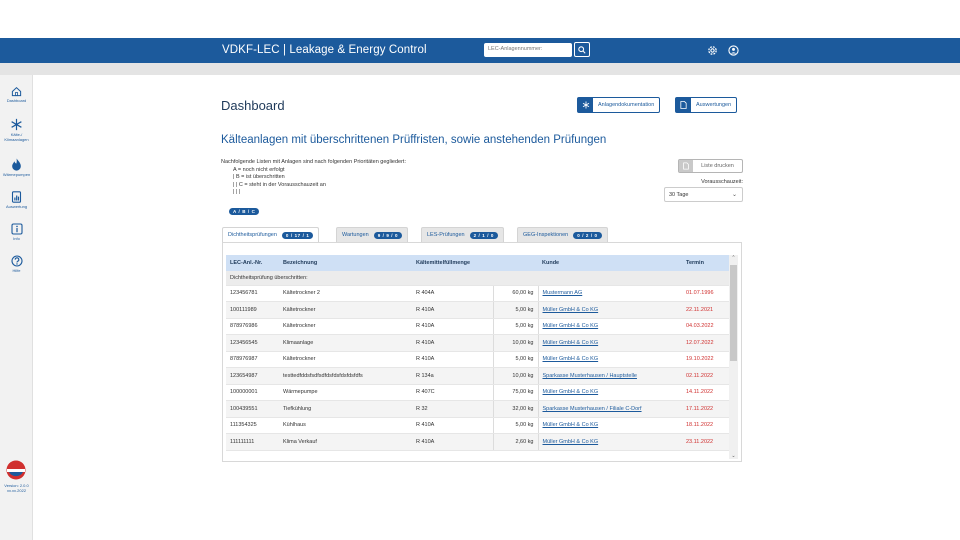 The width and height of the screenshot is (960, 540). I want to click on tab-label: LES-Prüfungen, so click(446, 235).